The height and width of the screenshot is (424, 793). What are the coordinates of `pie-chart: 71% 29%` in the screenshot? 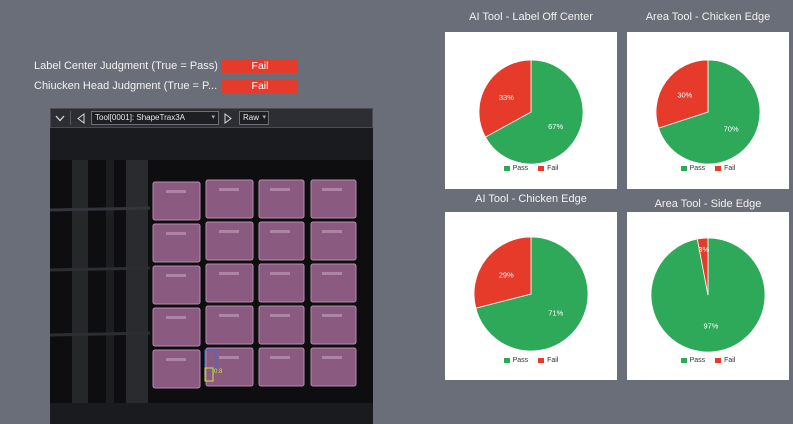 It's located at (531, 294).